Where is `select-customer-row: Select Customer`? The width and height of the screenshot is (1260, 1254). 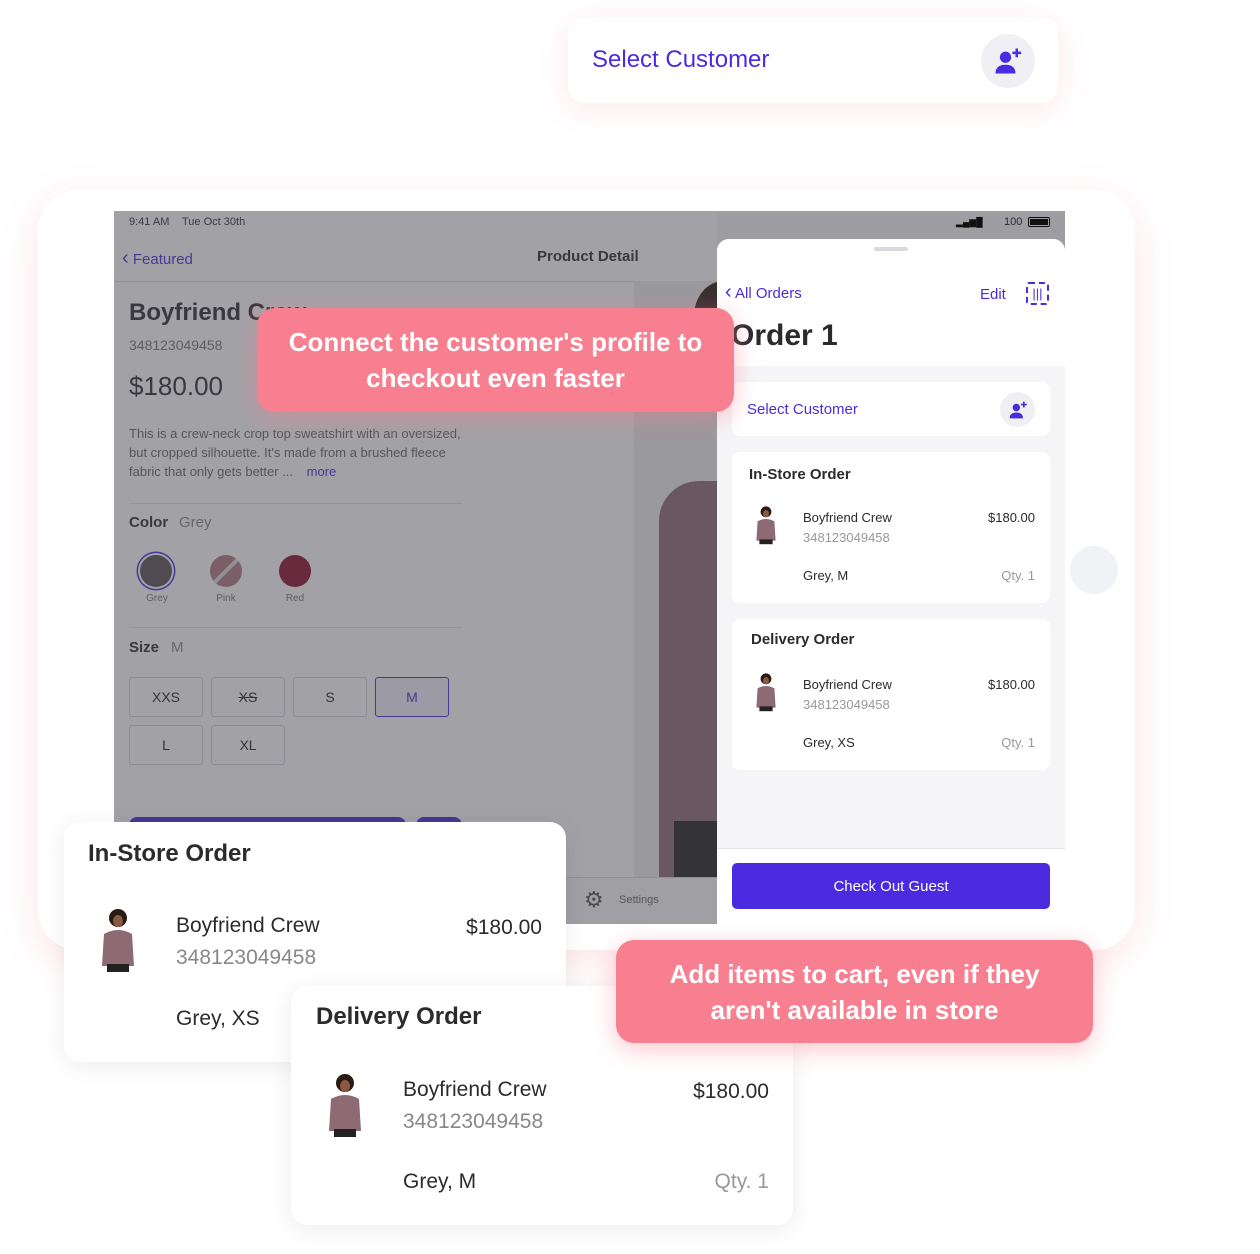 select-customer-row: Select Customer is located at coordinates (891, 409).